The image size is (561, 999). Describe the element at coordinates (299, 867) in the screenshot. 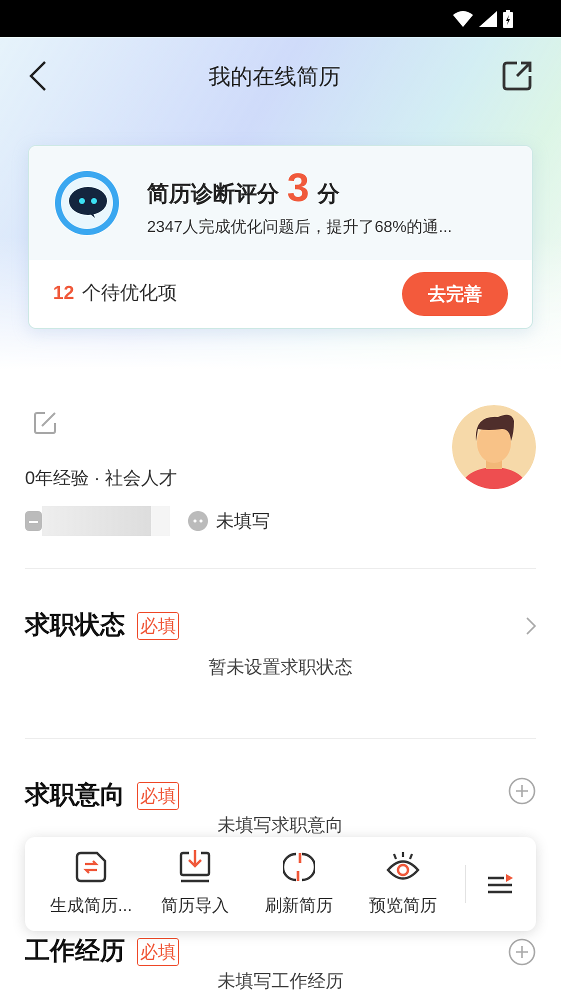

I see `refresh-icon` at that location.